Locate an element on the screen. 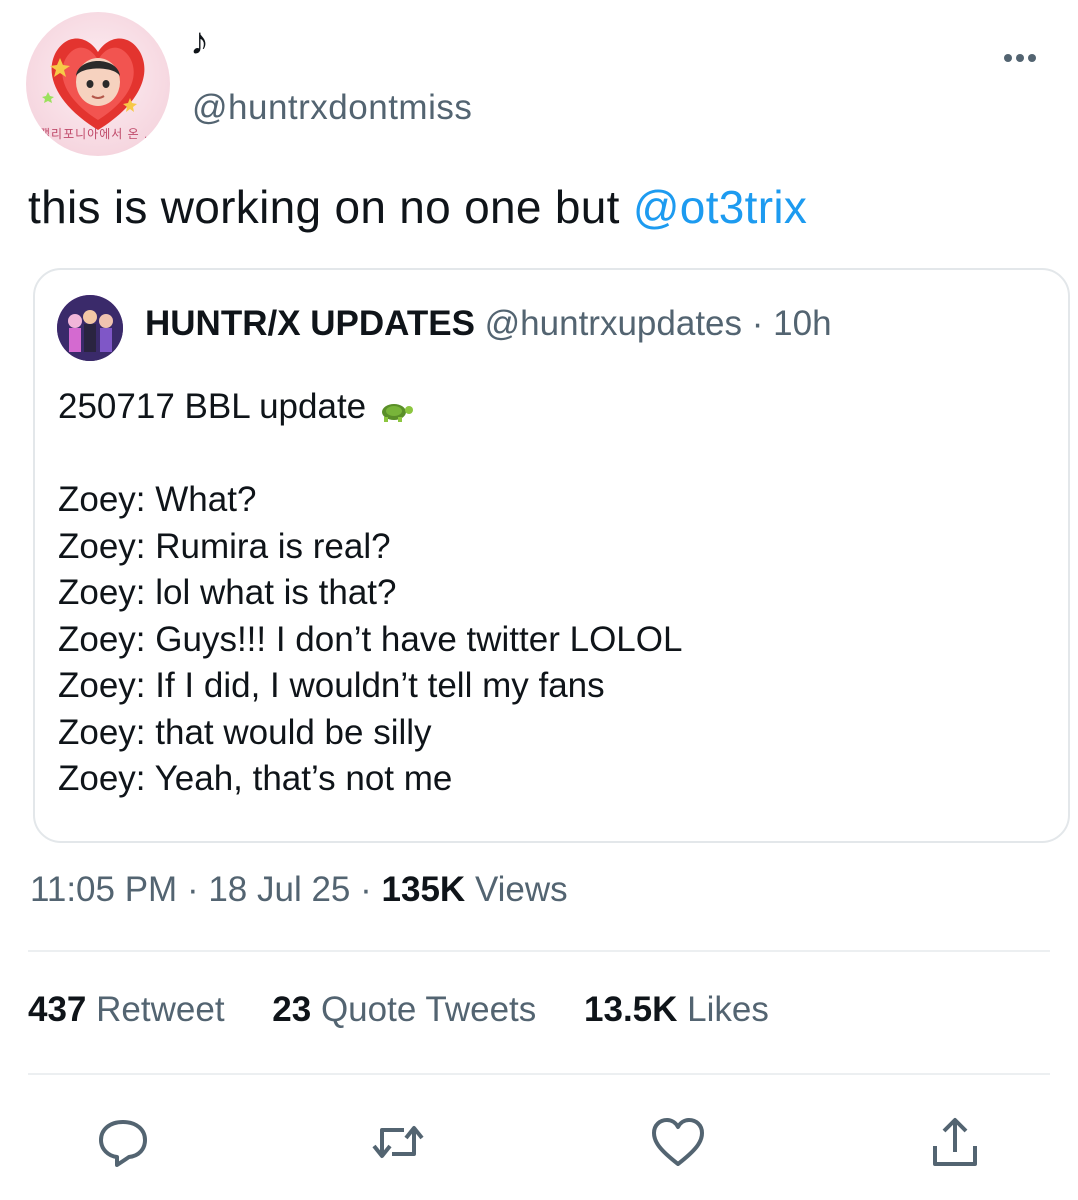  timestamp-row: 11:05 PM · 18 Jul 25 · 135K Views is located at coordinates (299, 890).